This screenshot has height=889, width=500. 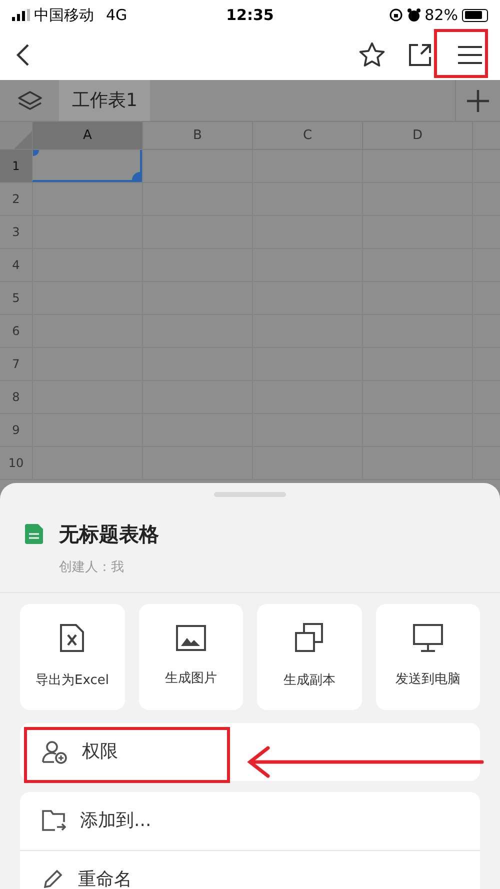 I want to click on carrier-name: 中国移动, so click(x=64, y=15).